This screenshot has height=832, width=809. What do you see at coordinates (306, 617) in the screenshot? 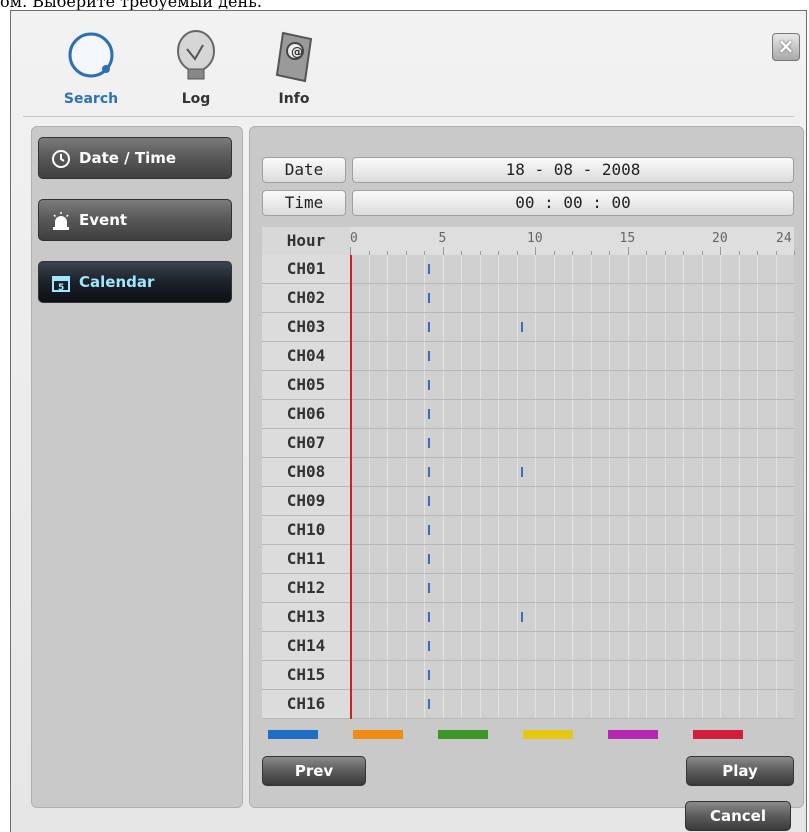
I see `channel-name: CH13` at bounding box center [306, 617].